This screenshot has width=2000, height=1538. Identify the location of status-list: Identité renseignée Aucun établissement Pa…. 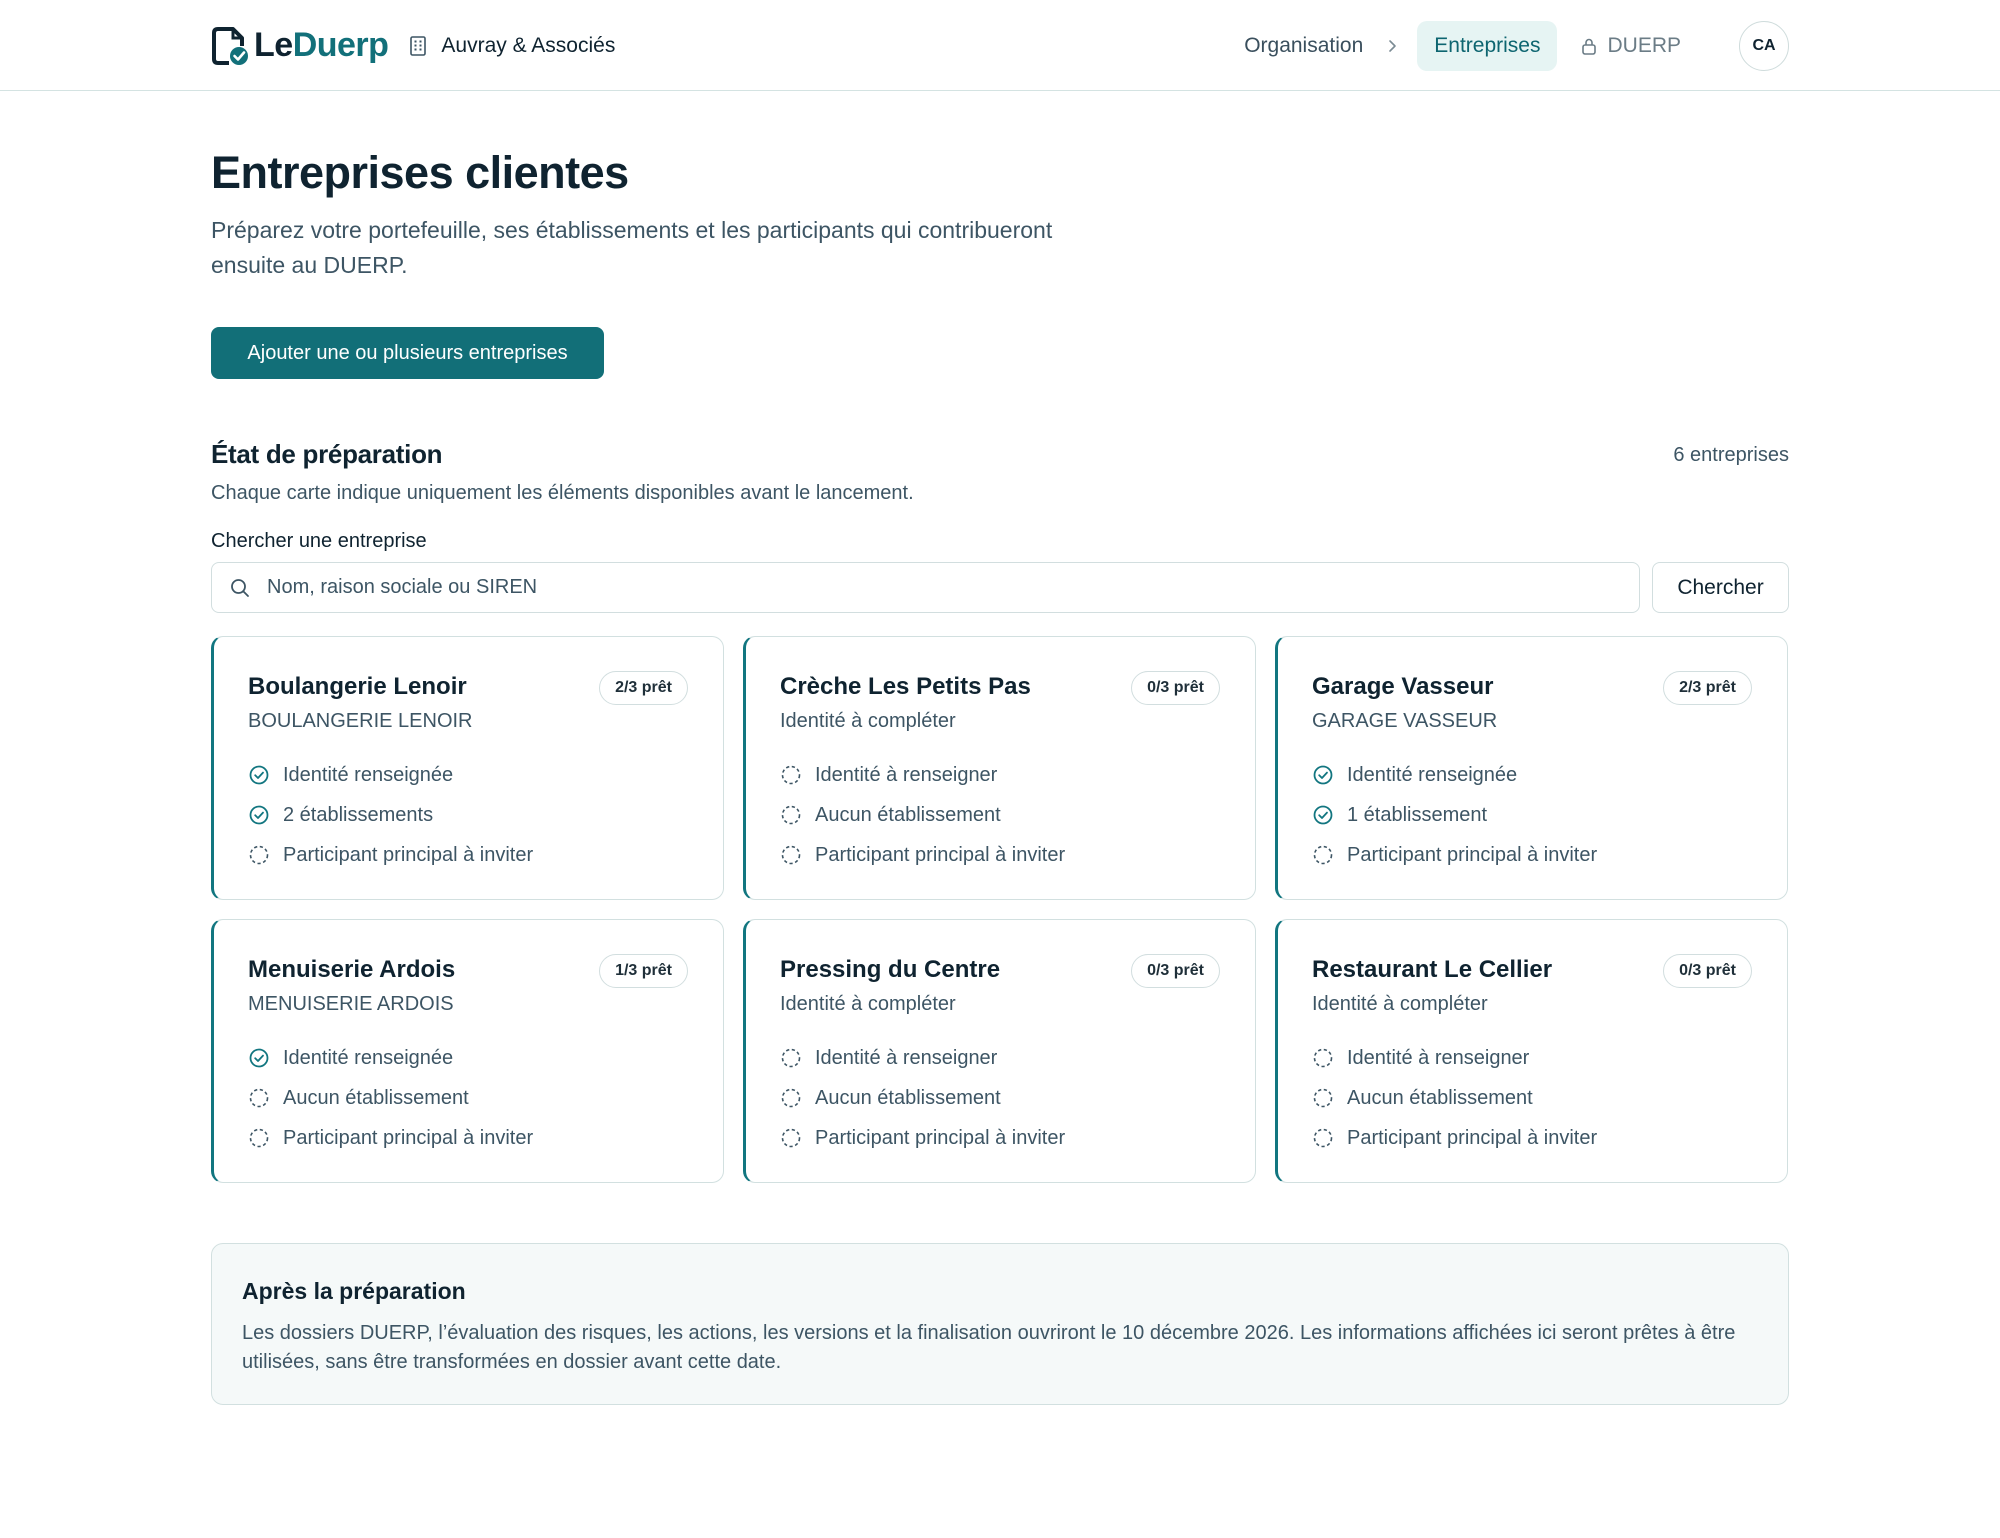
(468, 1098).